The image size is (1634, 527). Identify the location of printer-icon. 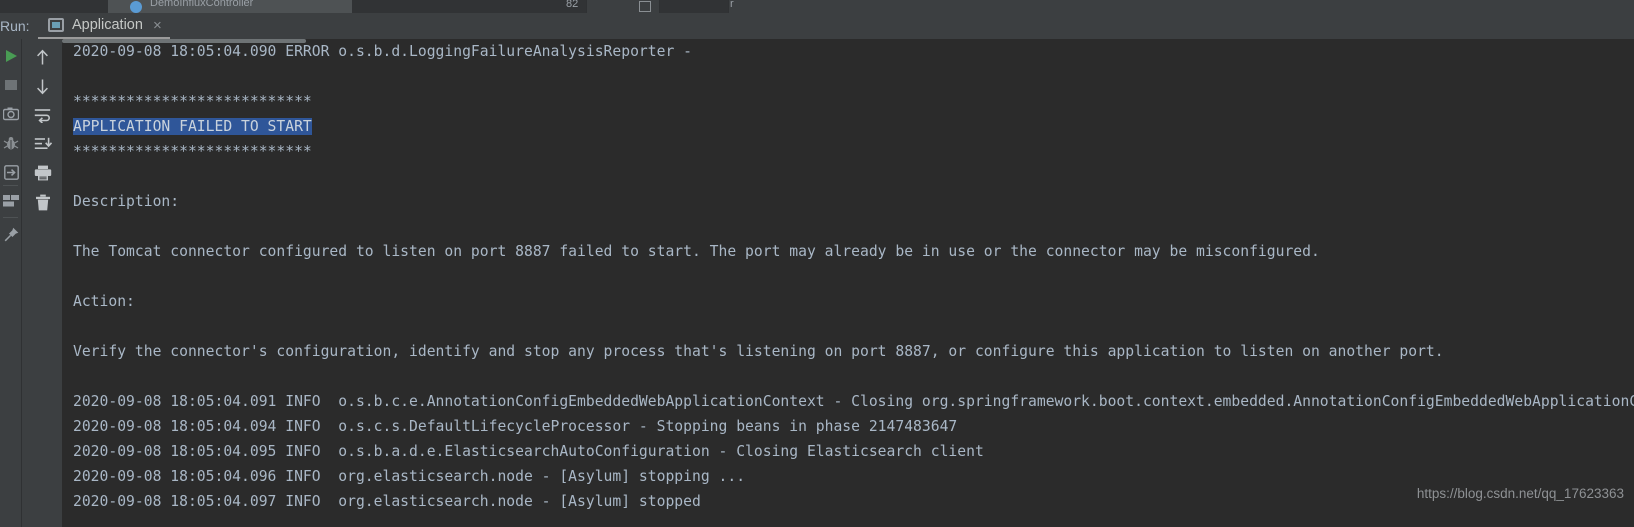
(42, 173).